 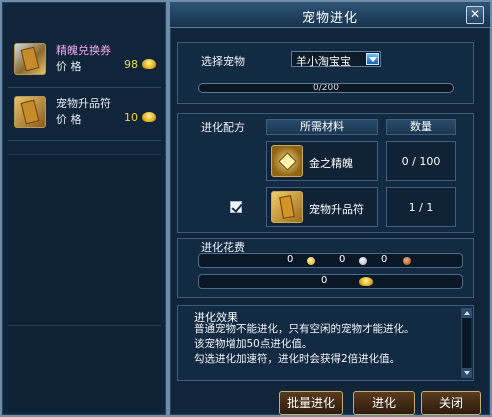 I want to click on copper-value: 0, so click(x=384, y=259).